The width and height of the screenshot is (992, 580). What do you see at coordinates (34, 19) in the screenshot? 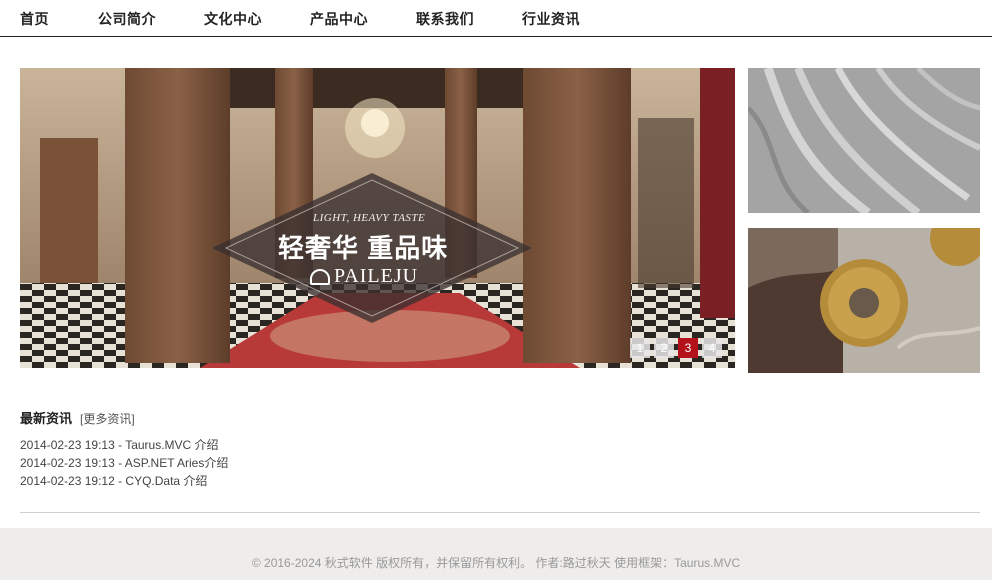
I see `nav-item-home: 首页` at bounding box center [34, 19].